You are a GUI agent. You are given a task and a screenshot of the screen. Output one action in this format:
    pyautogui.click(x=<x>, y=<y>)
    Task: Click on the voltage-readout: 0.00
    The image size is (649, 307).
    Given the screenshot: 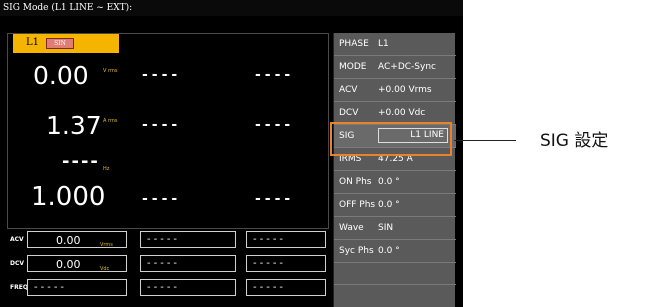 What is the action you would take?
    pyautogui.click(x=61, y=75)
    